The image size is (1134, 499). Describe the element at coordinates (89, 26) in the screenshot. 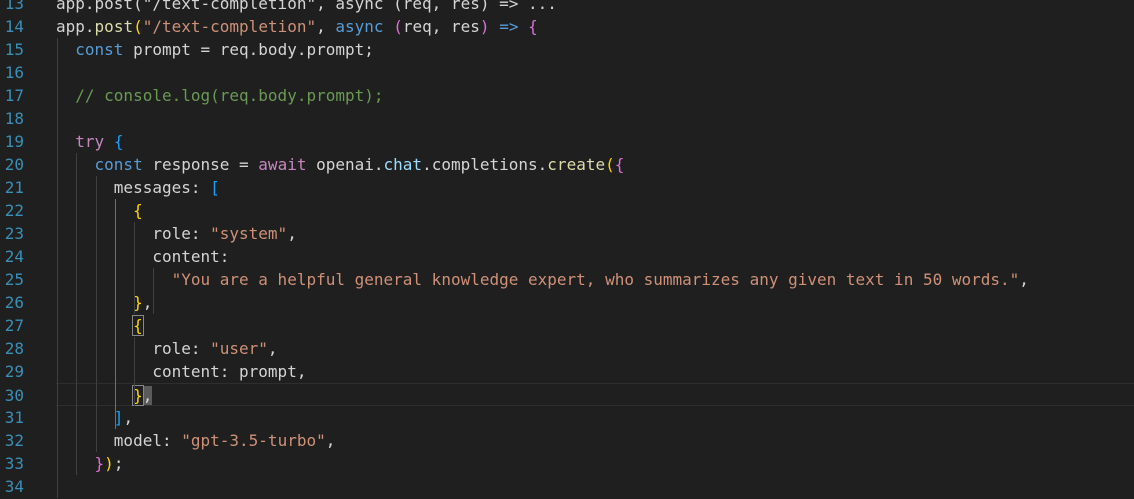

I see `code-token: .` at that location.